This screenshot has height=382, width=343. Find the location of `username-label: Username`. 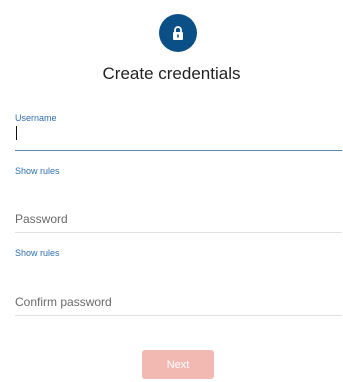

username-label: Username is located at coordinates (36, 118).